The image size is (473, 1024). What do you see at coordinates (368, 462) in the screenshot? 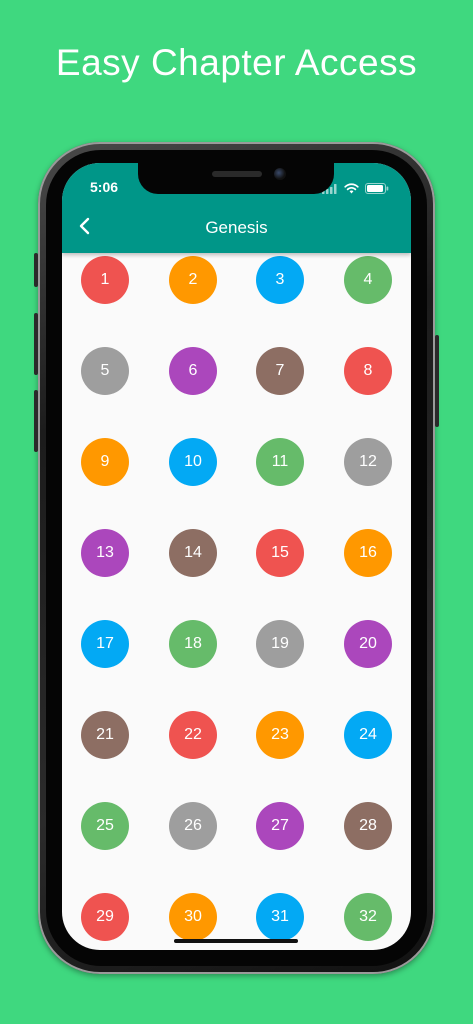
I see `chapter-button-12: 12` at bounding box center [368, 462].